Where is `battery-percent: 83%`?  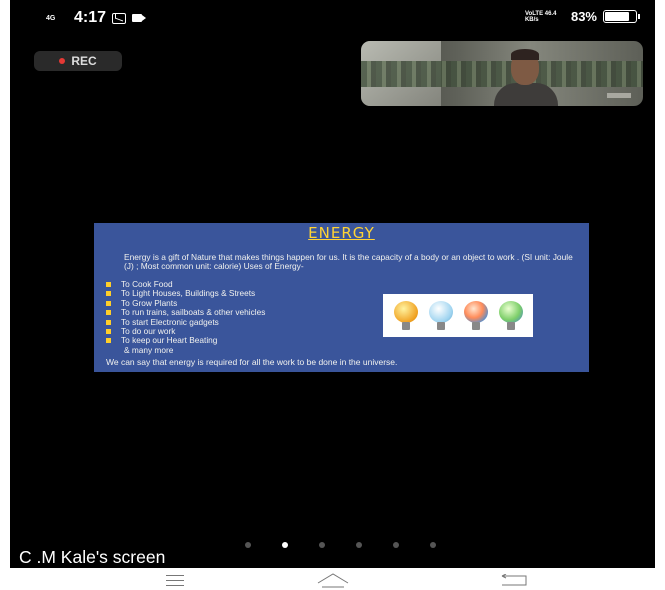 battery-percent: 83% is located at coordinates (583, 16).